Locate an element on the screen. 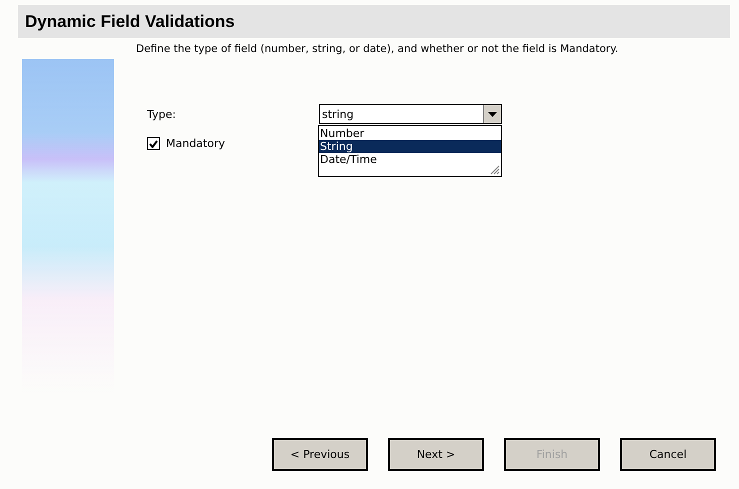 This screenshot has width=739, height=489. wizard-button: Next > is located at coordinates (436, 454).